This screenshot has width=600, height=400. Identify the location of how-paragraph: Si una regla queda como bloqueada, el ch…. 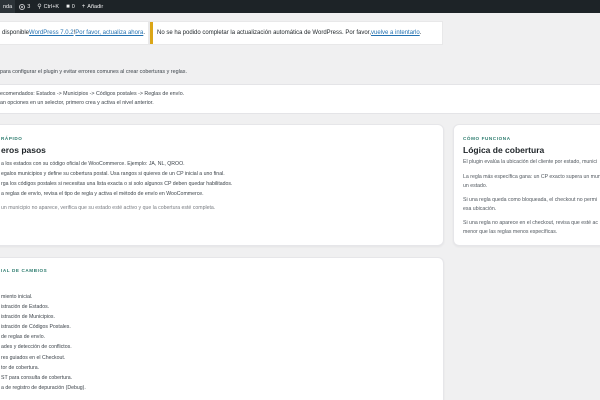
(530, 204).